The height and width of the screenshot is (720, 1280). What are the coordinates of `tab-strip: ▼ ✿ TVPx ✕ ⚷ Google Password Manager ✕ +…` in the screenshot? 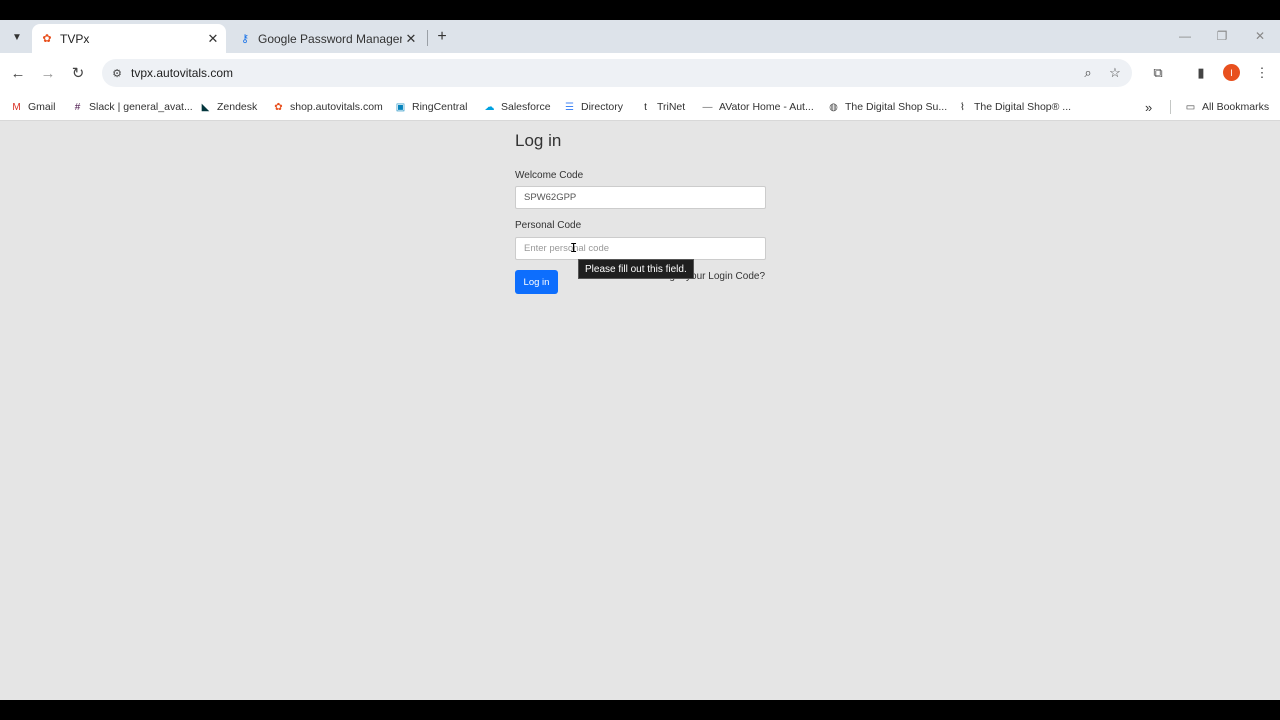 It's located at (640, 36).